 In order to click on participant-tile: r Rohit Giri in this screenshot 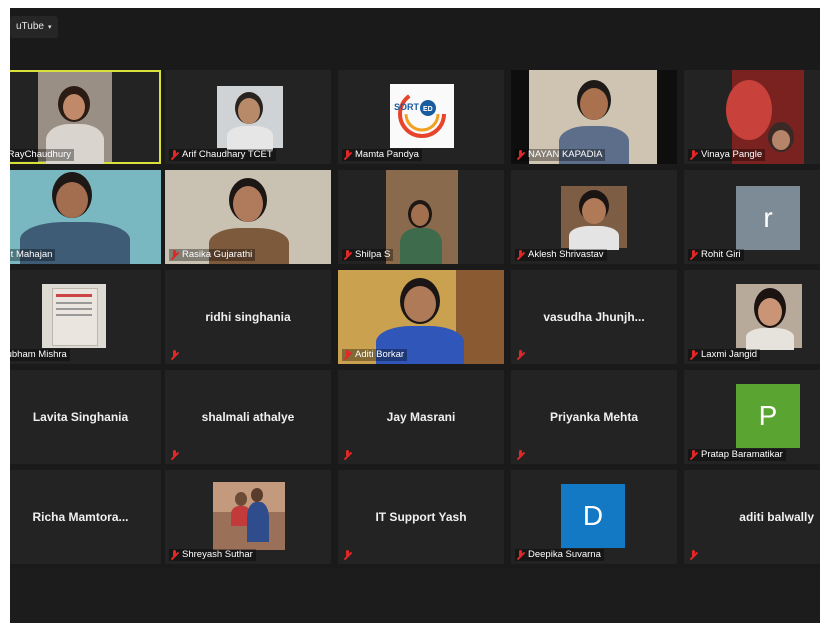, I will do `click(752, 217)`.